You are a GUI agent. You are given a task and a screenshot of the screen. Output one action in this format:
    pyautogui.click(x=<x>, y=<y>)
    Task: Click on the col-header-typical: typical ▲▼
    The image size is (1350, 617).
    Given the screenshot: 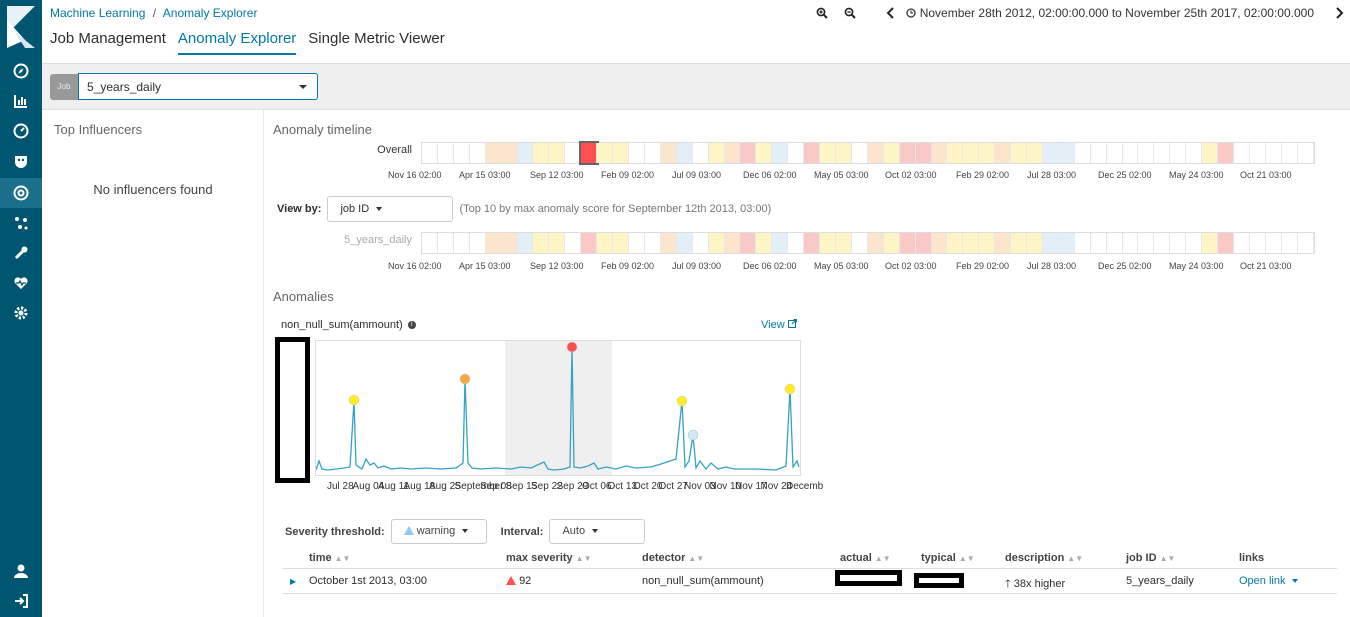 What is the action you would take?
    pyautogui.click(x=948, y=558)
    